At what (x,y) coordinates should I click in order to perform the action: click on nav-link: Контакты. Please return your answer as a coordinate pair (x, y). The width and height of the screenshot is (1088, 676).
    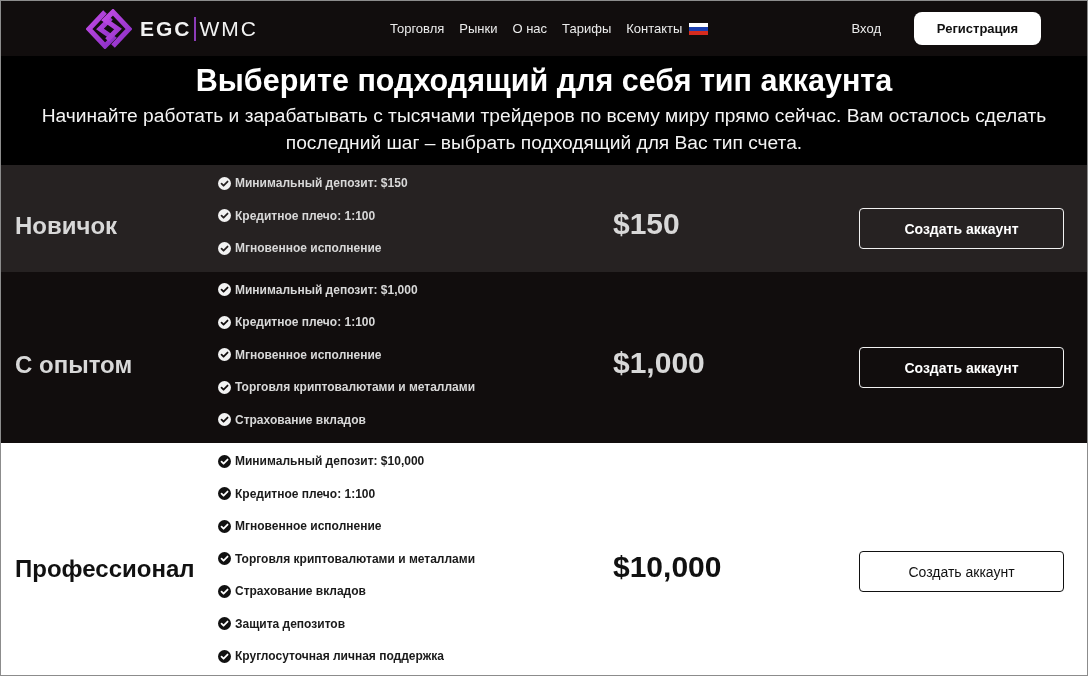
    Looking at the image, I should click on (654, 28).